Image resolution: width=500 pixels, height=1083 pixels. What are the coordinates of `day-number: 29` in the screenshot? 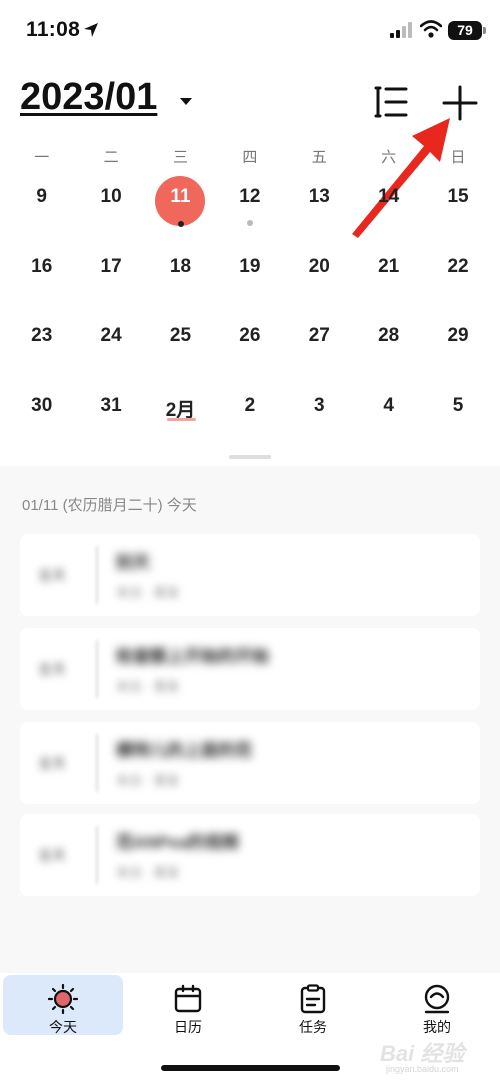 It's located at (458, 335).